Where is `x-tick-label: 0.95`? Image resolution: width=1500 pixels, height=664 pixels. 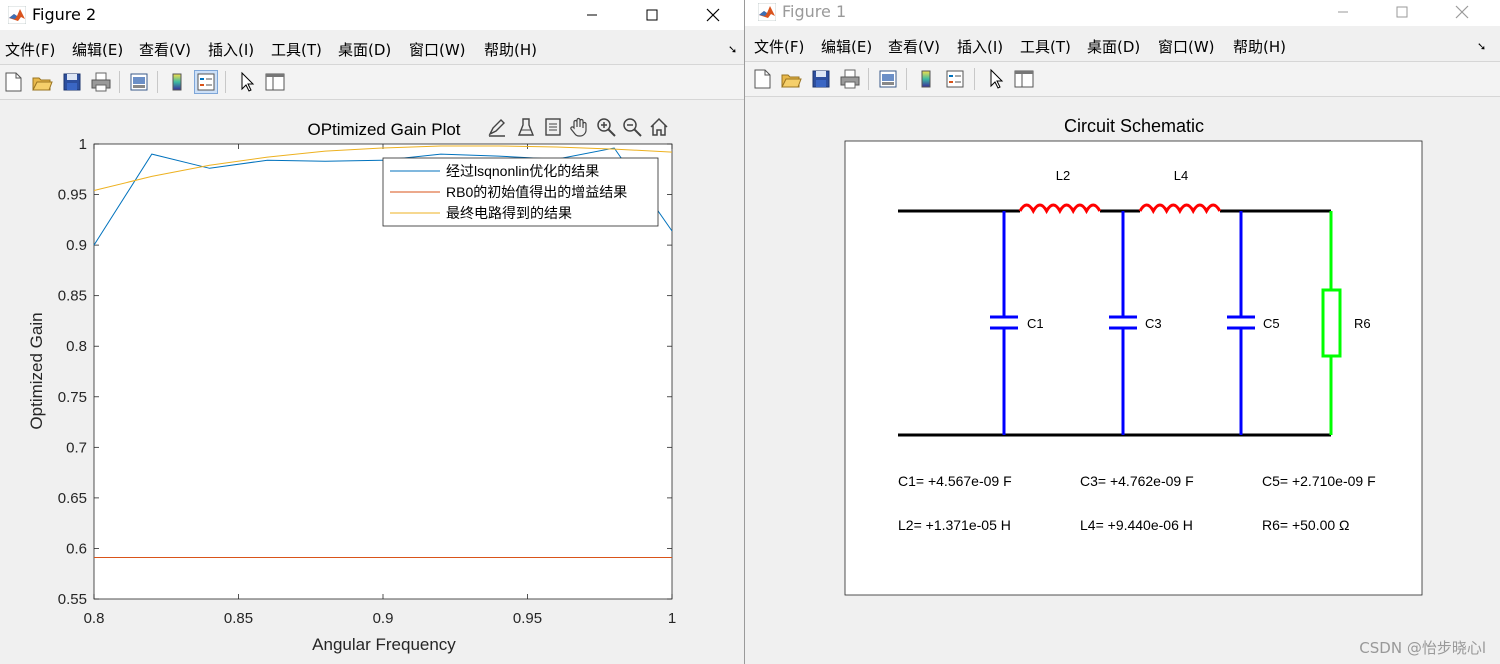 x-tick-label: 0.95 is located at coordinates (527, 618).